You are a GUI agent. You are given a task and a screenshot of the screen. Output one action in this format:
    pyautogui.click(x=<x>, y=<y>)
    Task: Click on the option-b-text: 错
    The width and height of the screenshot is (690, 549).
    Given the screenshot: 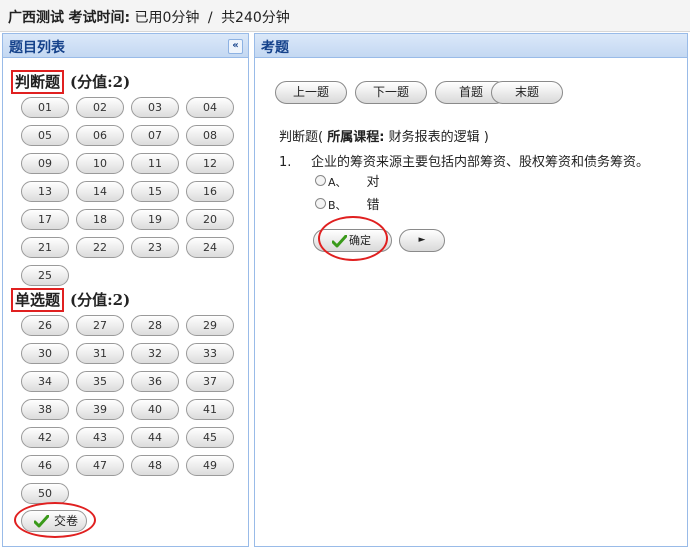 What is the action you would take?
    pyautogui.click(x=373, y=205)
    